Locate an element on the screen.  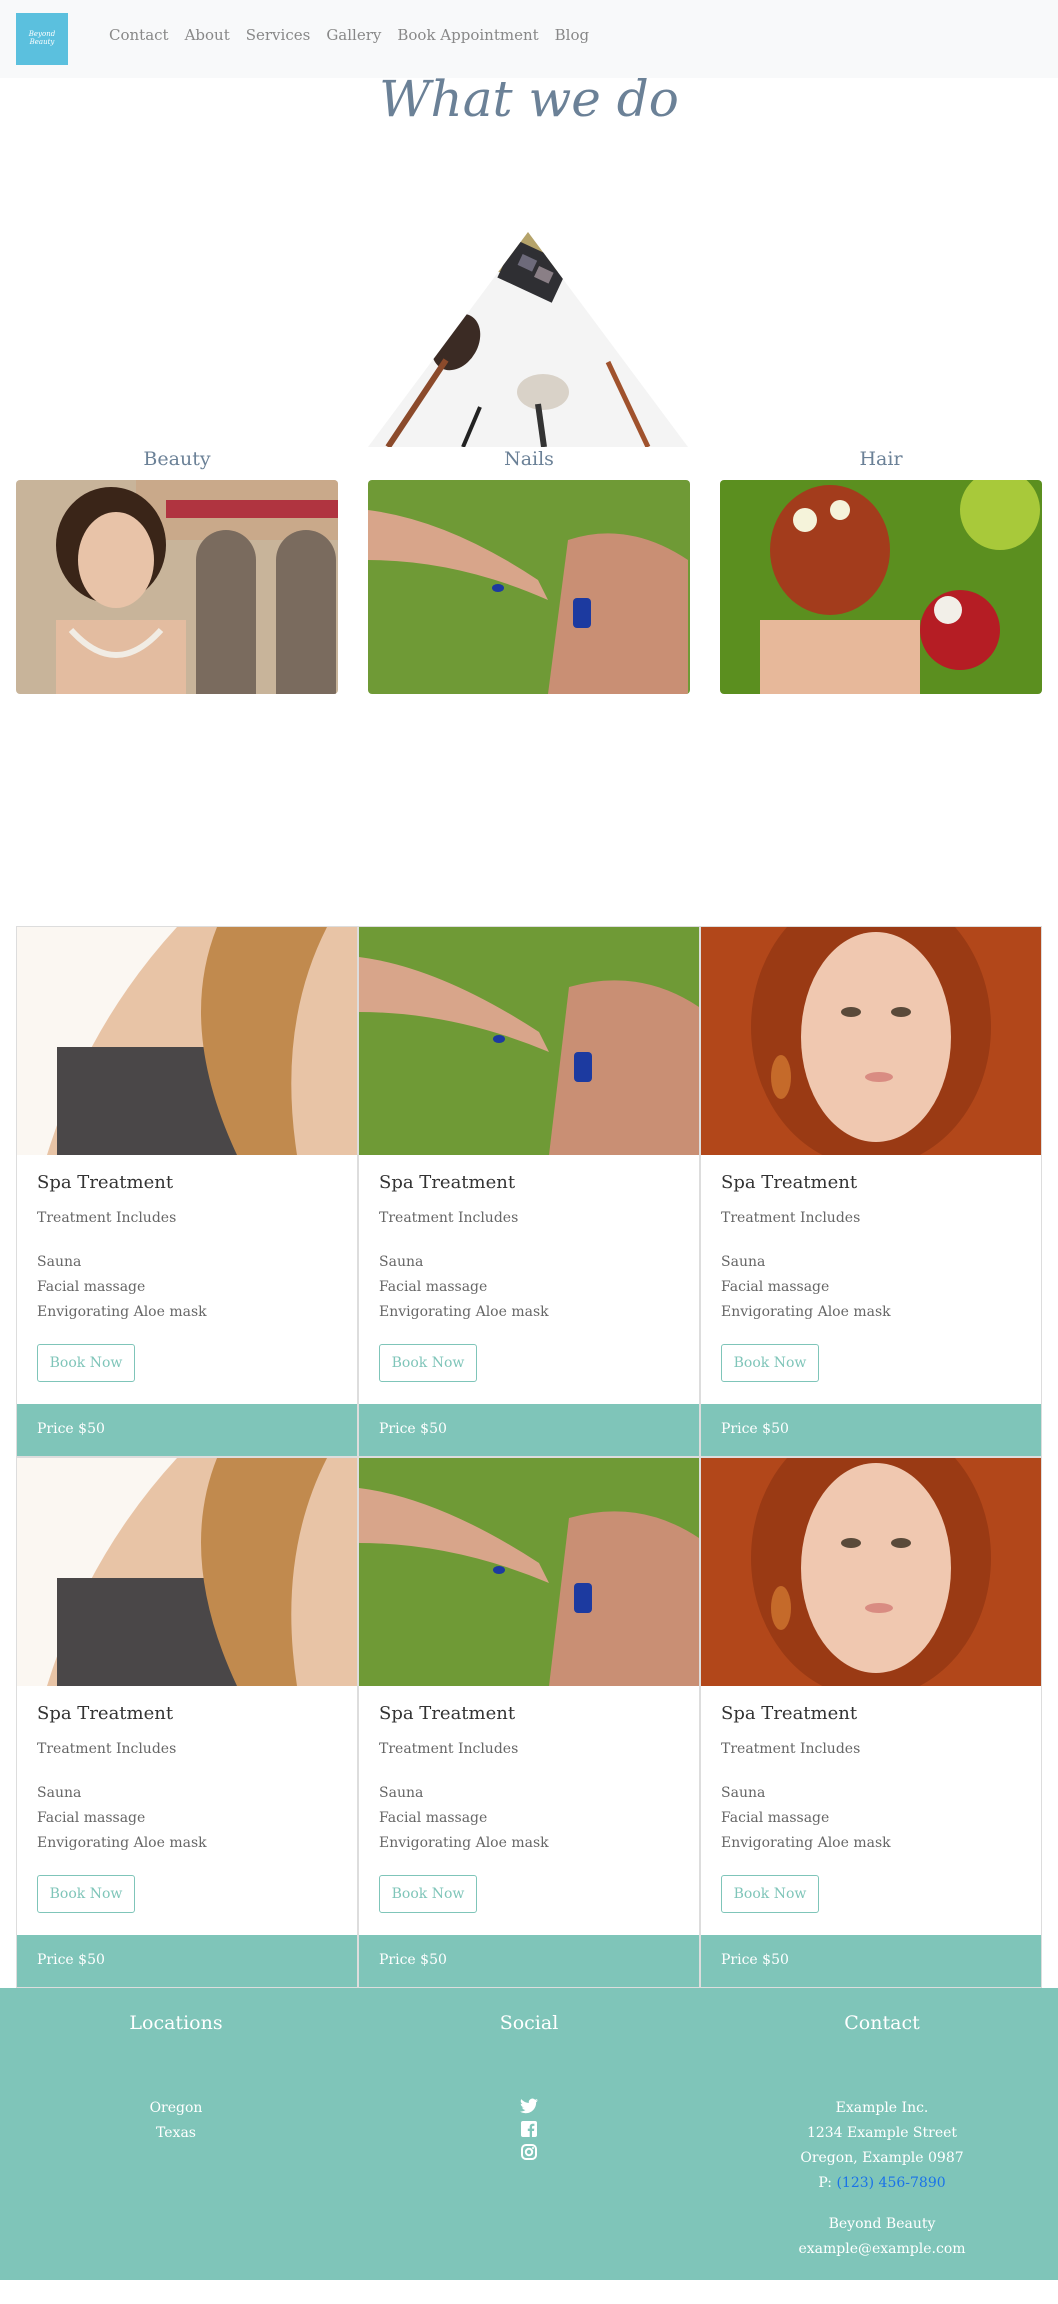
contact-phone-row: P: (123) 456-7890 is located at coordinates (882, 2183).